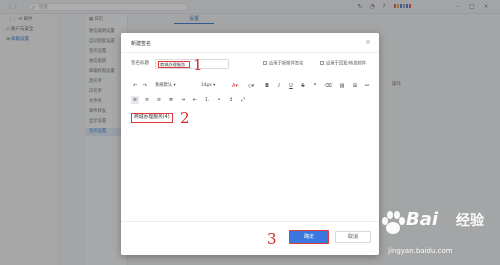 Image resolution: width=500 pixels, height=265 pixels. Describe the element at coordinates (251, 100) in the screenshot. I see `editor-toolbar-row2: ≡ ≡ ≡ ≣ ⇥ ⇤ ⒈ • ↕ ⤢` at that location.